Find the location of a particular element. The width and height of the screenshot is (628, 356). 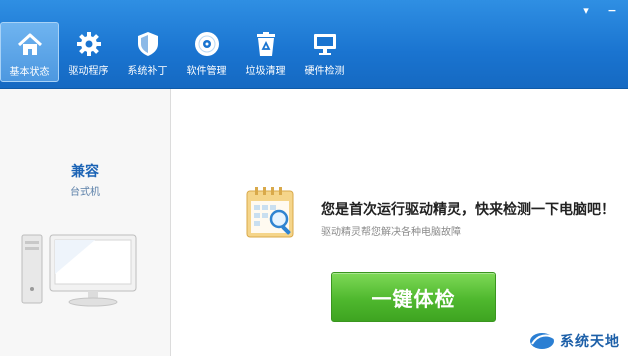

nav-item-system-patch: 系统补丁 is located at coordinates (147, 52).